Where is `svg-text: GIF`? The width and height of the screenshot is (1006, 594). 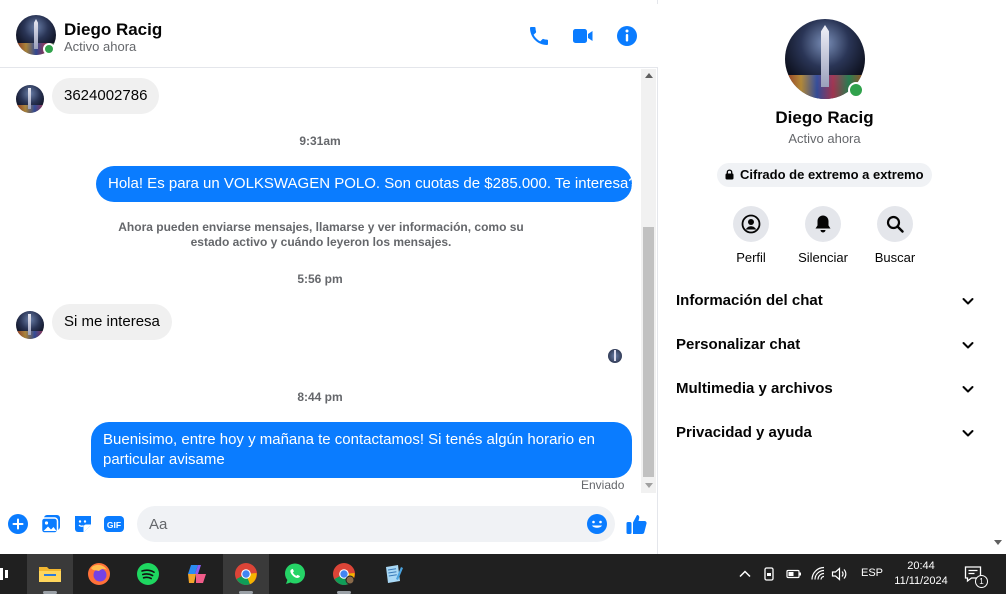 svg-text: GIF is located at coordinates (114, 525).